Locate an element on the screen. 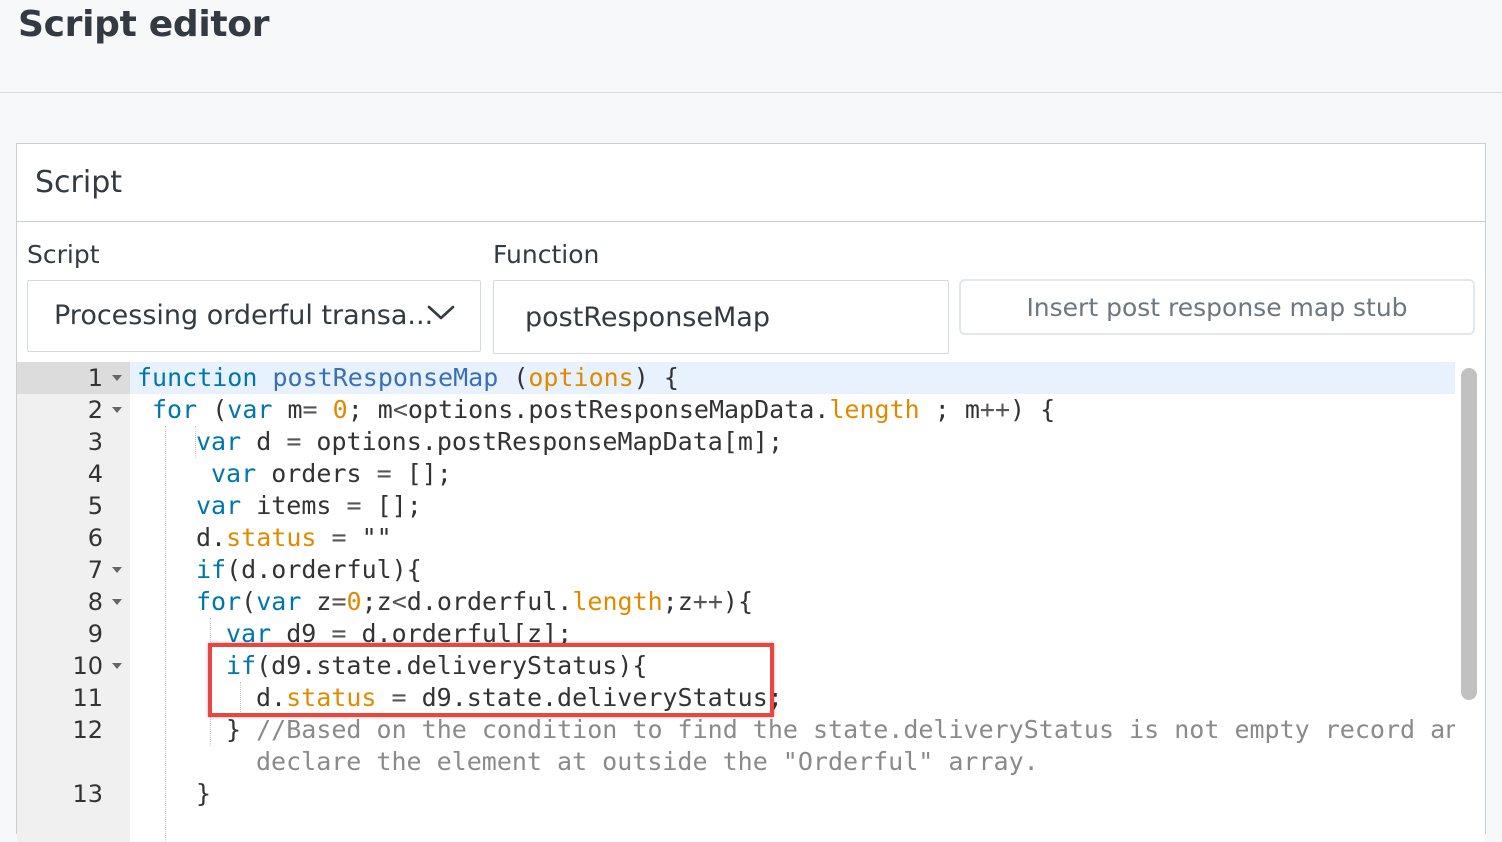  code-line: for(var z=0;z<d.orderful.length;z++){ is located at coordinates (474, 601).